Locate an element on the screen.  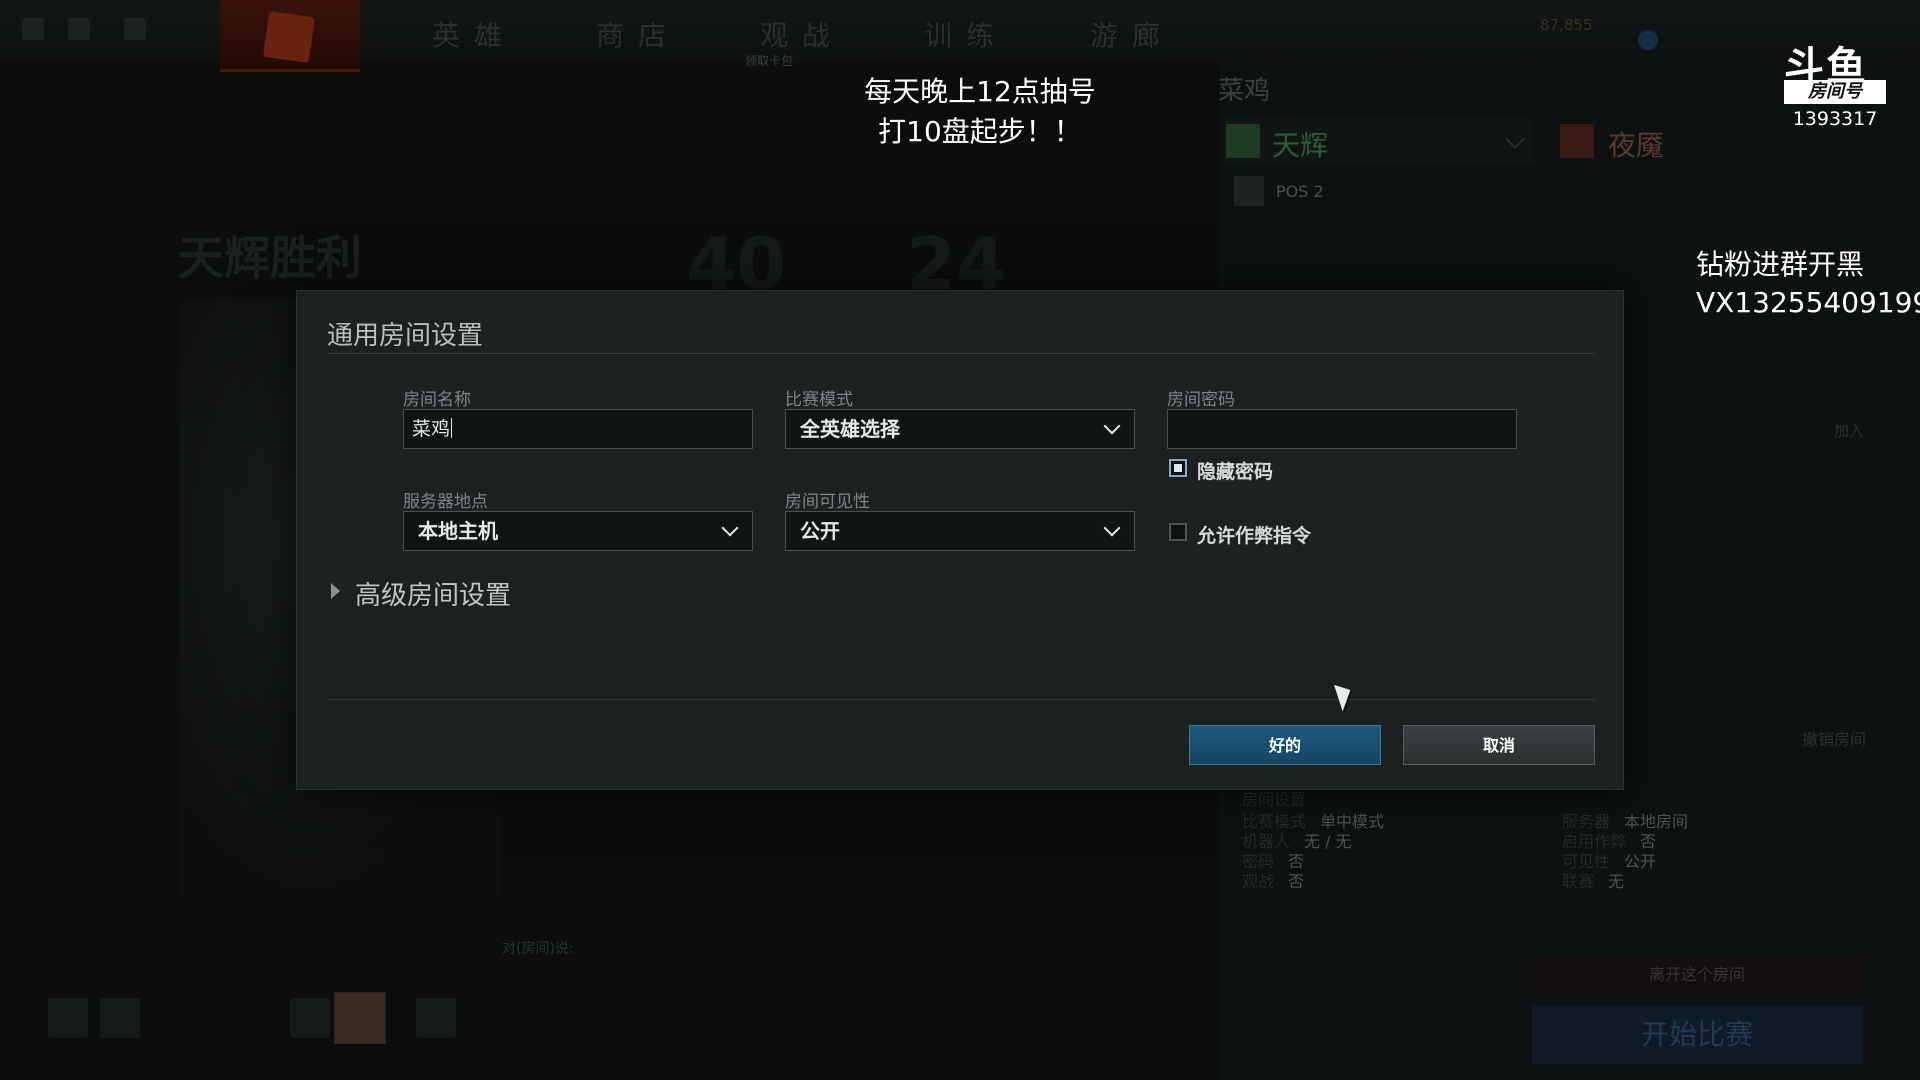
room-name-input: 菜鸡 is located at coordinates (578, 429).